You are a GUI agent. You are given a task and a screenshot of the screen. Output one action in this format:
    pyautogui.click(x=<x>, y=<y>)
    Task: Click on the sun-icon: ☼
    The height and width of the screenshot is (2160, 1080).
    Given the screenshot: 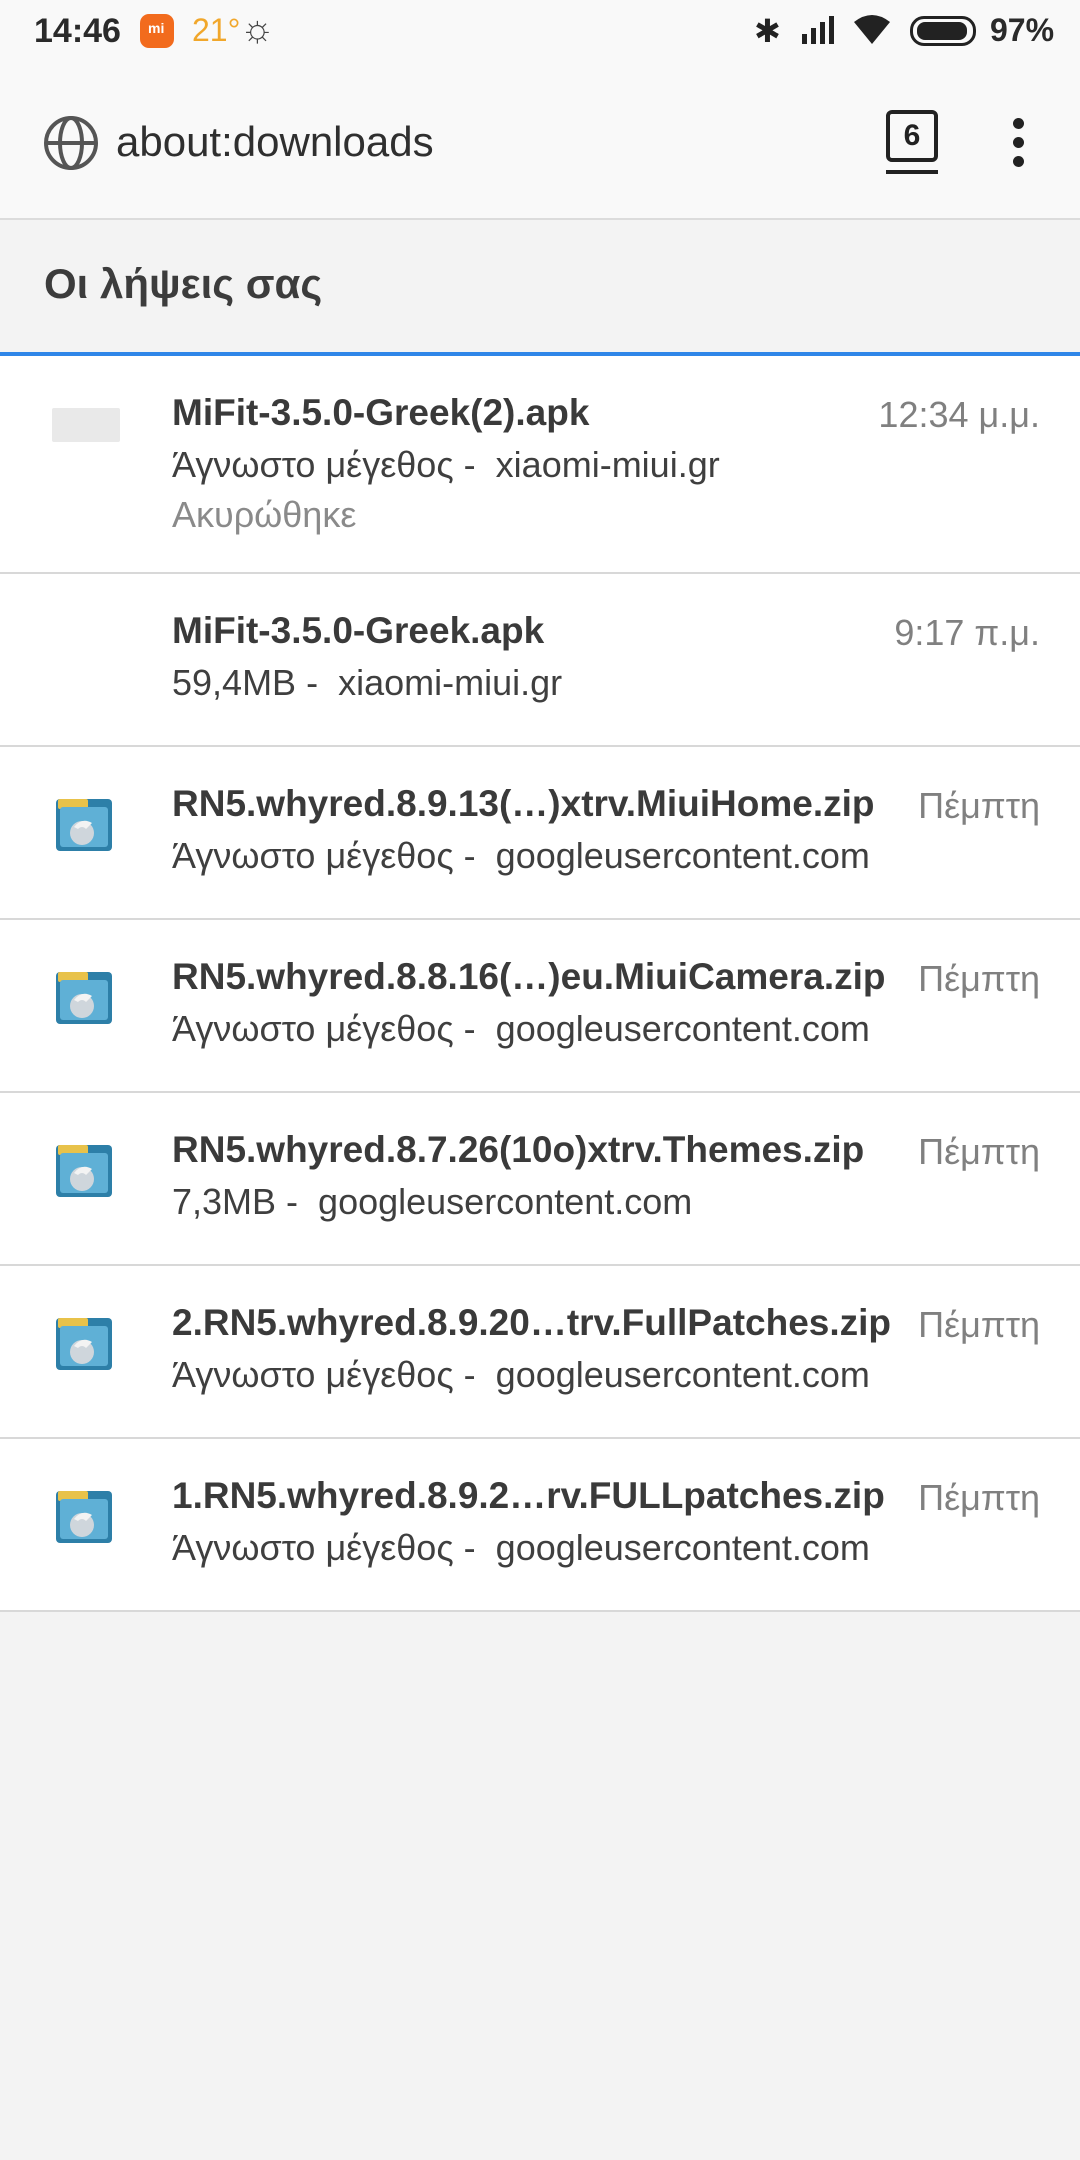 What is the action you would take?
    pyautogui.click(x=257, y=29)
    